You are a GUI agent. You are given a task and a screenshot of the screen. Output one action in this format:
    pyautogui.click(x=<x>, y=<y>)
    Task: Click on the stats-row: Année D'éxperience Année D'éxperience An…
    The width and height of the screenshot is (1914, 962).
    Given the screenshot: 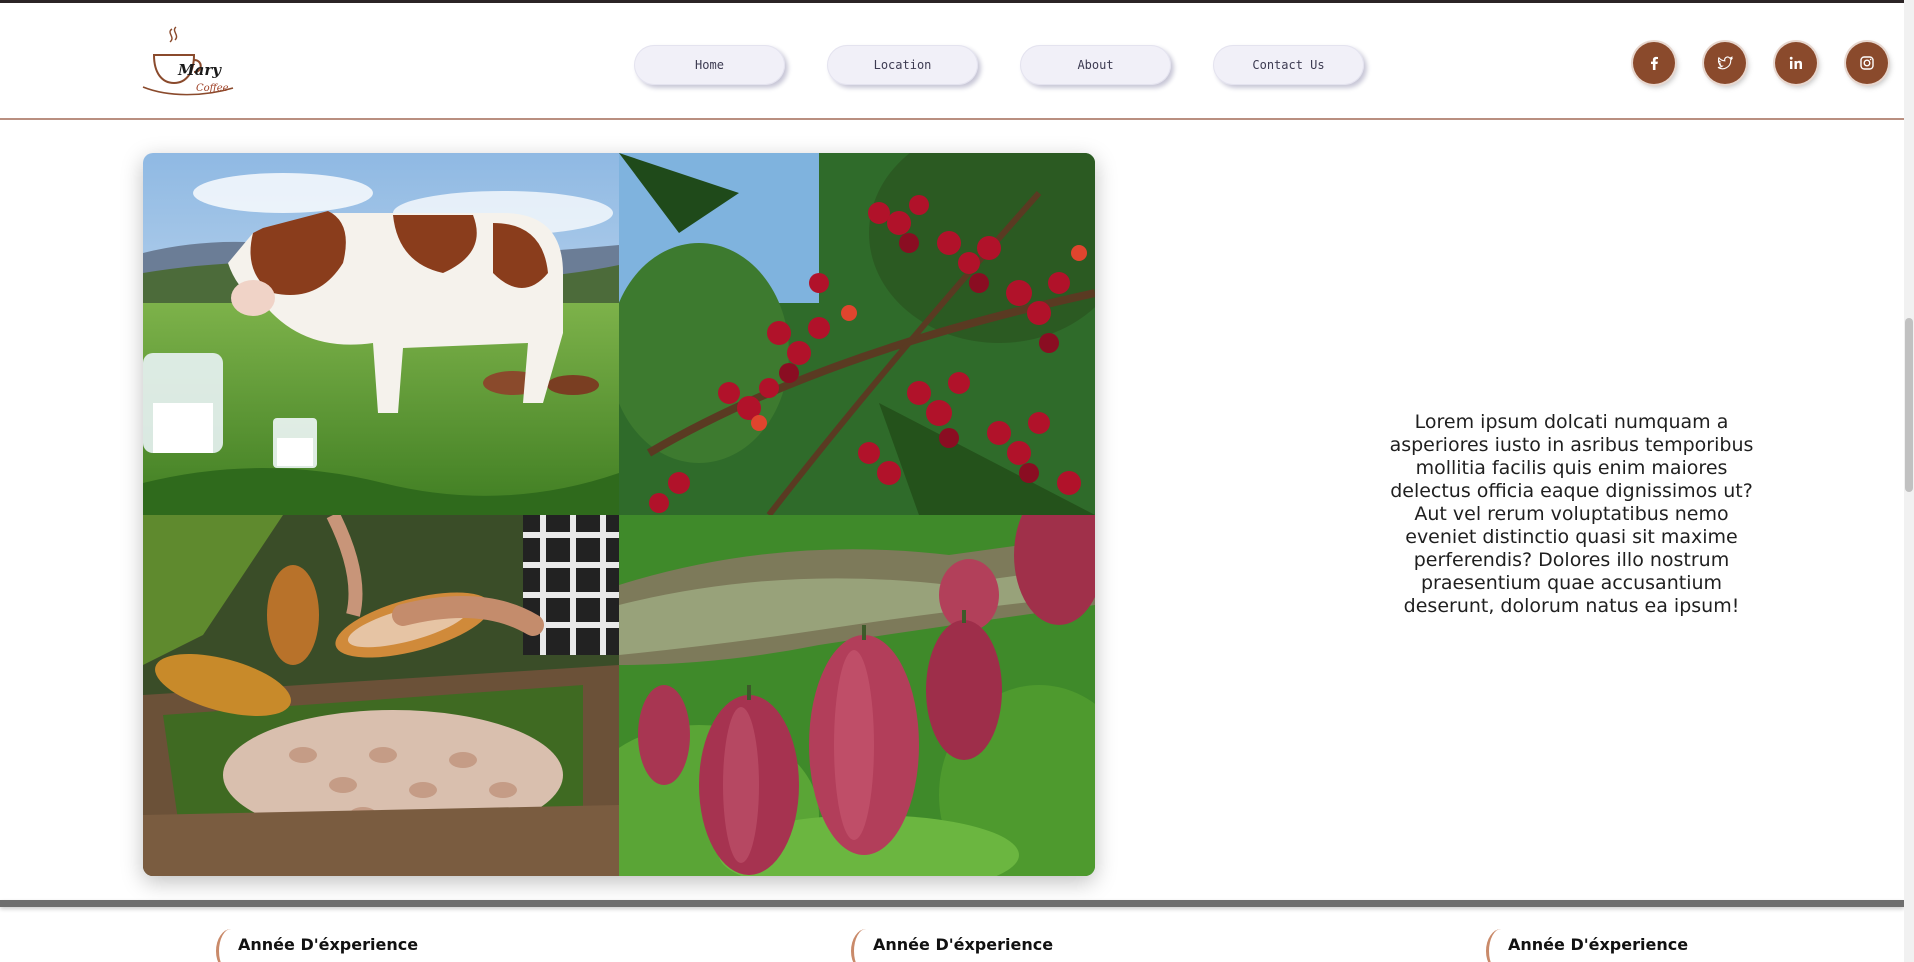 What is the action you would take?
    pyautogui.click(x=952, y=934)
    